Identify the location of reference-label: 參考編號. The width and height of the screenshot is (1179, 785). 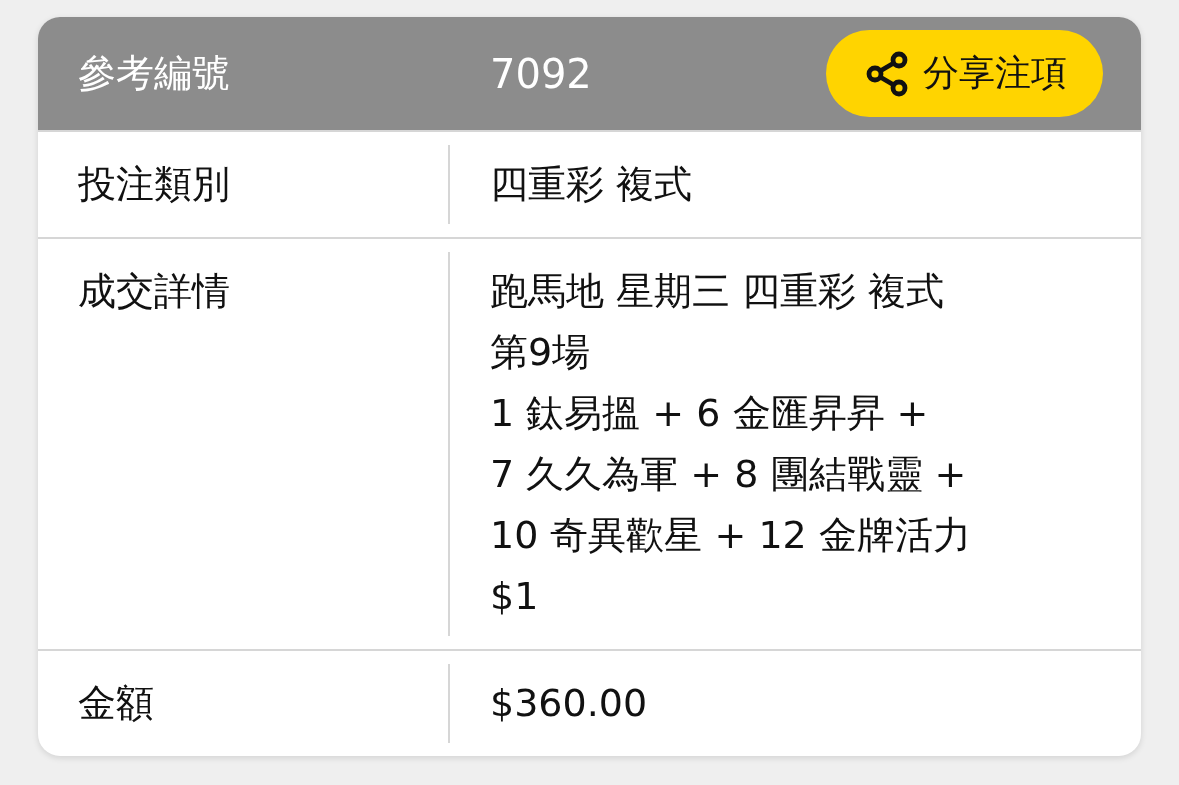
(154, 73).